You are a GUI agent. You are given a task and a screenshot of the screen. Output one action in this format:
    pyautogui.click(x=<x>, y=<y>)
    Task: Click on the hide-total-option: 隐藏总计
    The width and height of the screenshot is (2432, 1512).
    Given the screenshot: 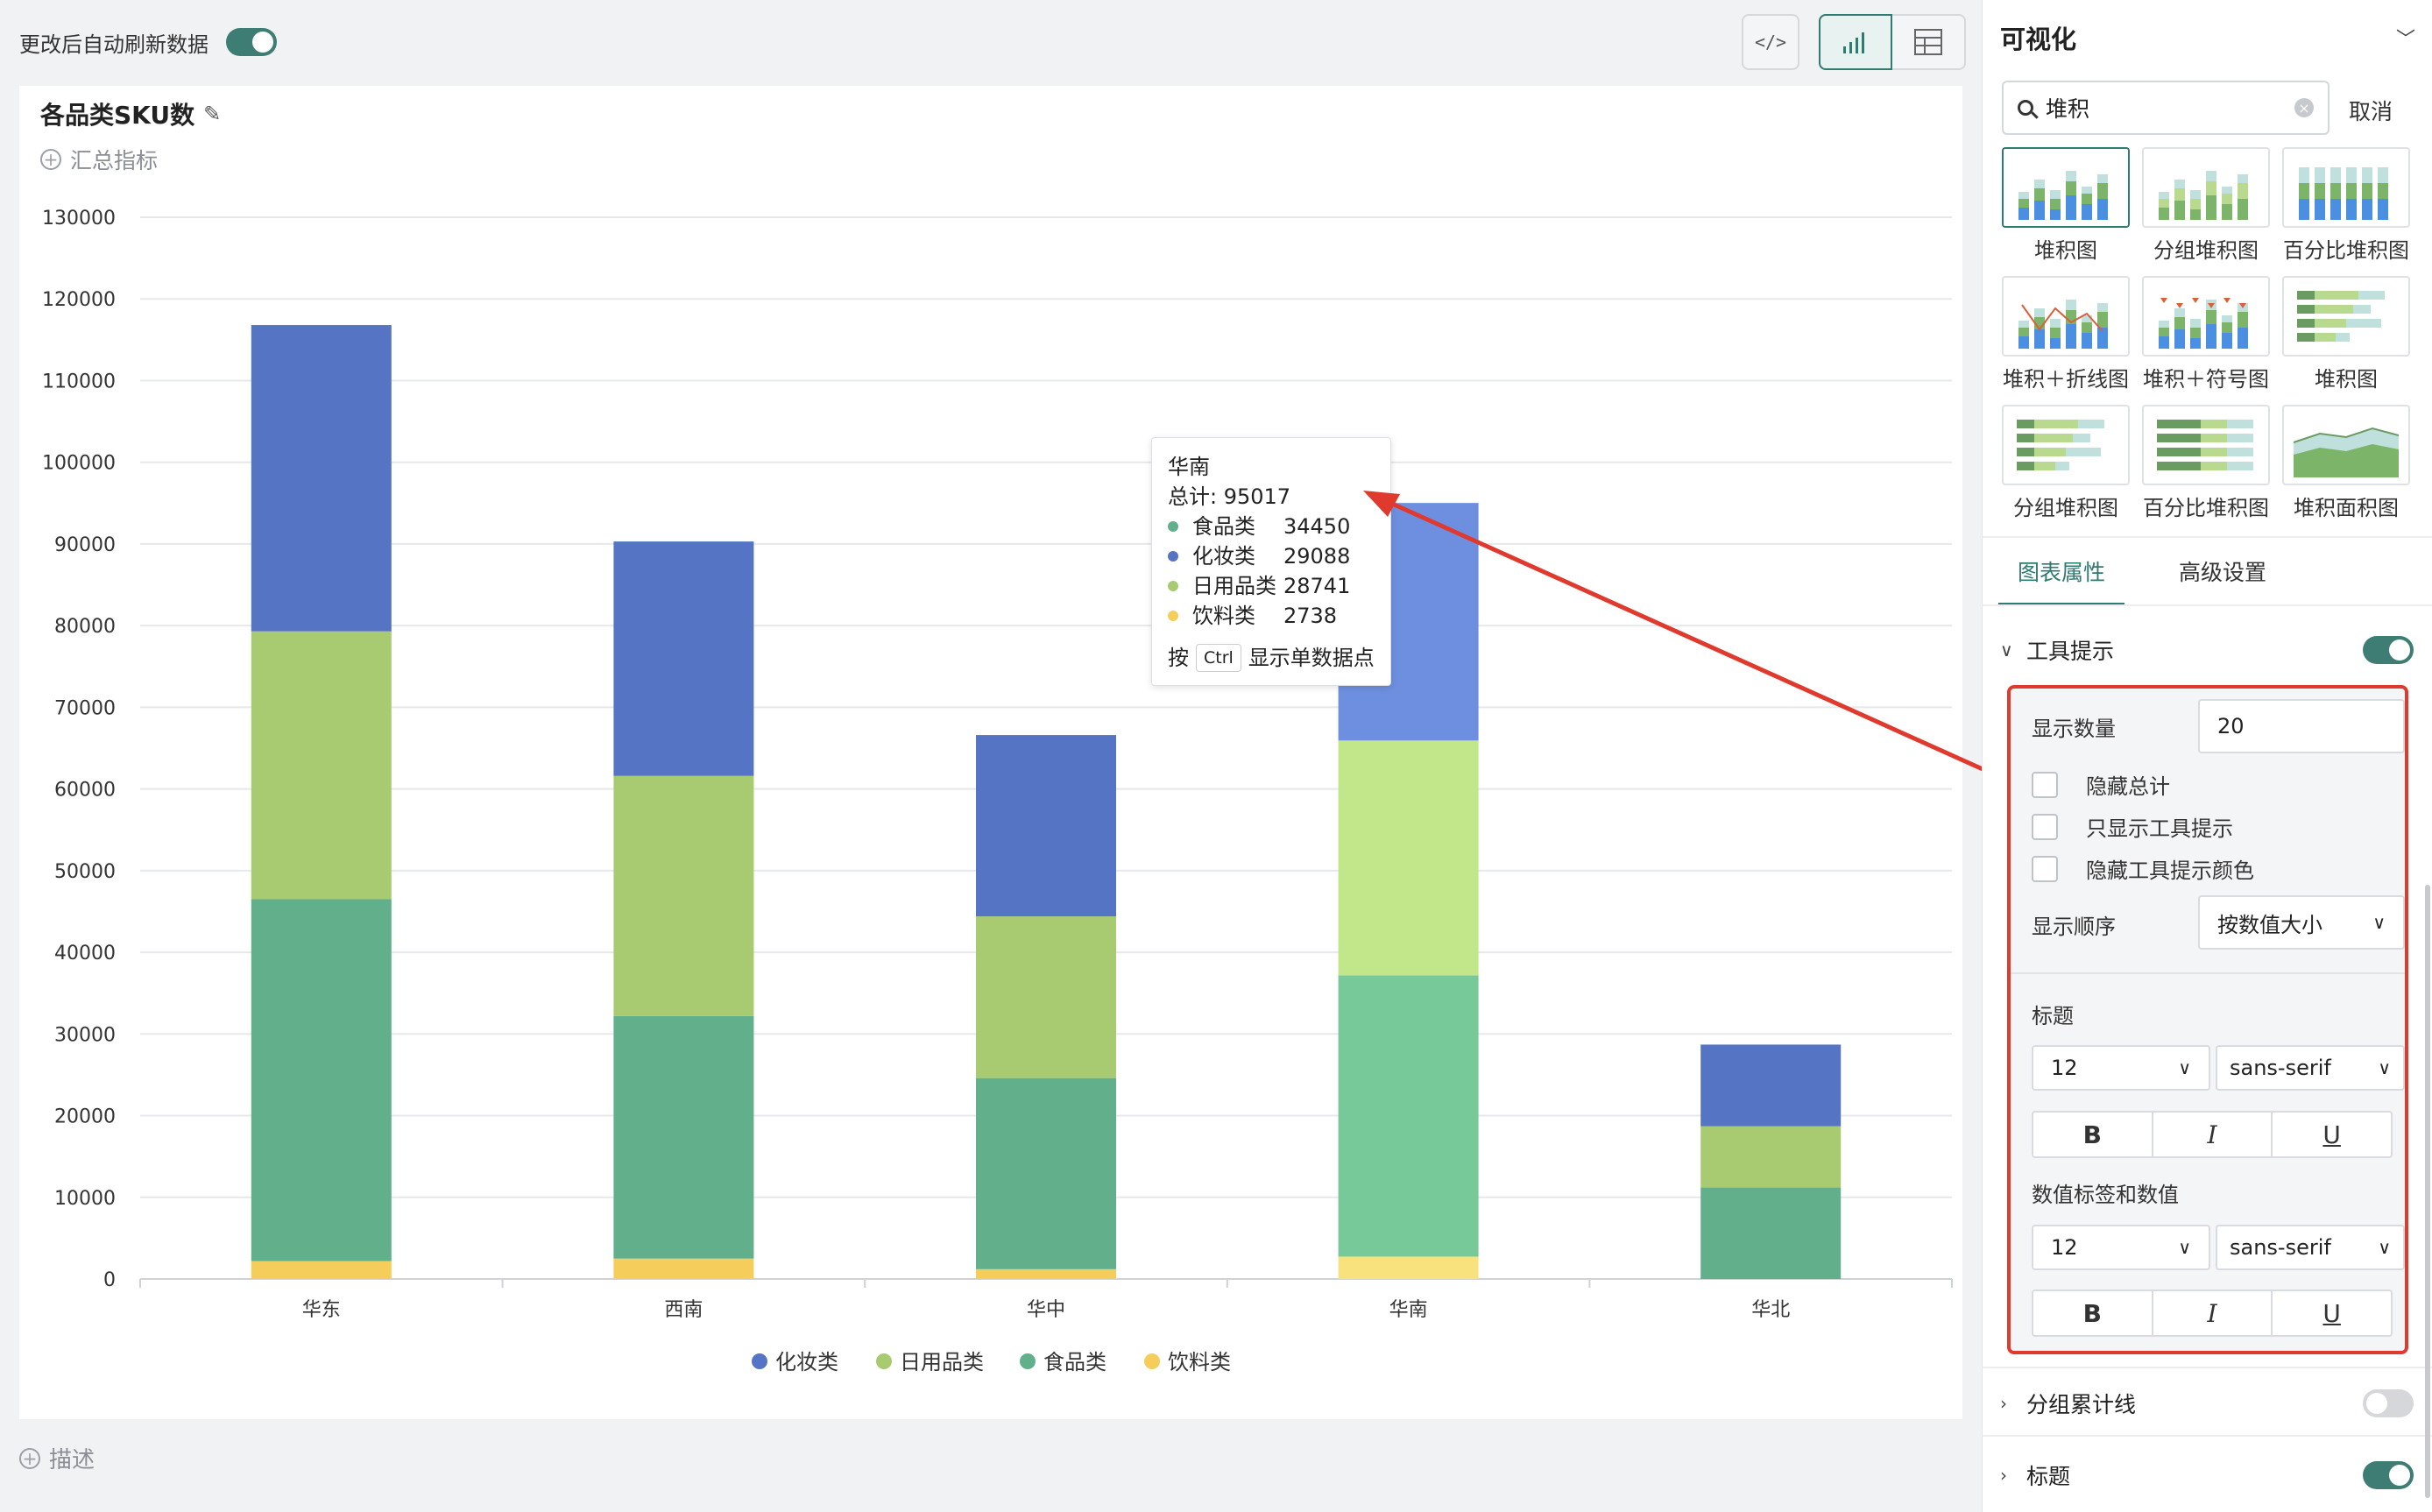 What is the action you would take?
    pyautogui.click(x=2101, y=785)
    